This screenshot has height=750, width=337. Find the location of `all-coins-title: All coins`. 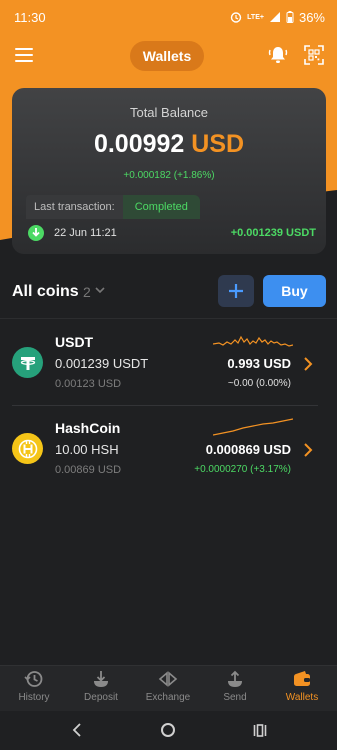

all-coins-title: All coins is located at coordinates (45, 291).